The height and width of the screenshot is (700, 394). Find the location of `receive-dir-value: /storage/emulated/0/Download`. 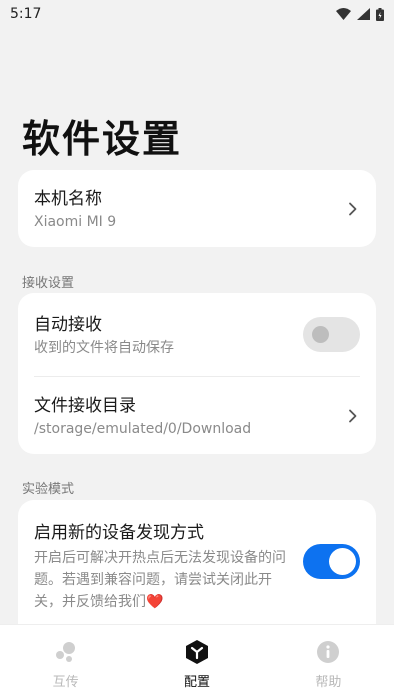

receive-dir-value: /storage/emulated/0/Download is located at coordinates (143, 429).